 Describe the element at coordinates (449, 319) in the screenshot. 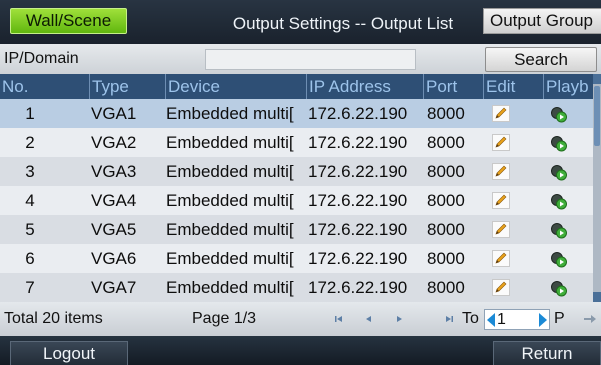

I see `last-page-icon` at that location.